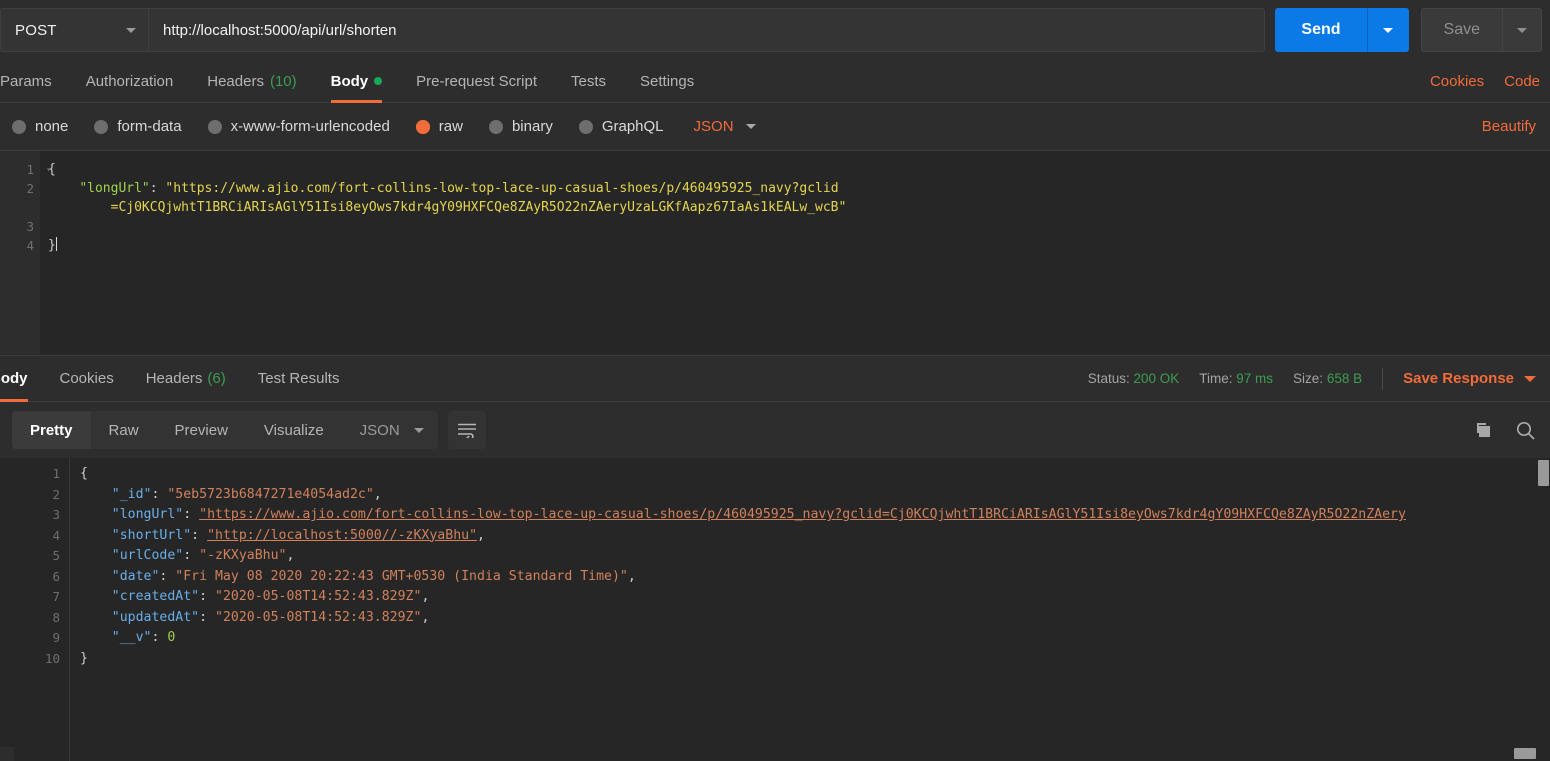  What do you see at coordinates (124, 430) in the screenshot?
I see `view-mode-raw: Raw` at bounding box center [124, 430].